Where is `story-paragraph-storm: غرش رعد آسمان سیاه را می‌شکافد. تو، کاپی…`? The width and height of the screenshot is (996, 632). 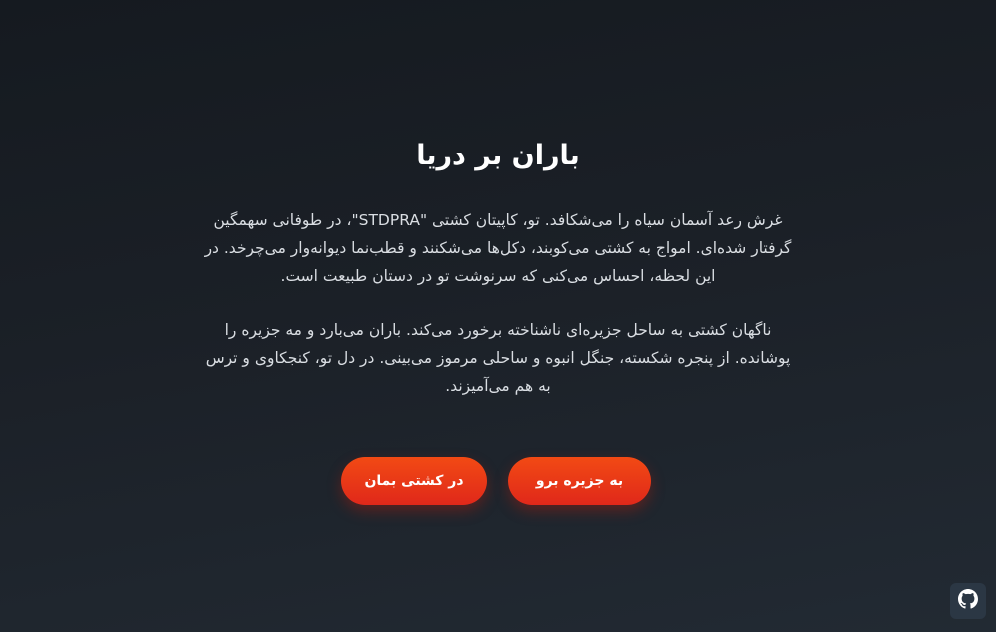 story-paragraph-storm: غرش رعد آسمان سیاه را می‌شکافد. تو، کاپی… is located at coordinates (498, 248).